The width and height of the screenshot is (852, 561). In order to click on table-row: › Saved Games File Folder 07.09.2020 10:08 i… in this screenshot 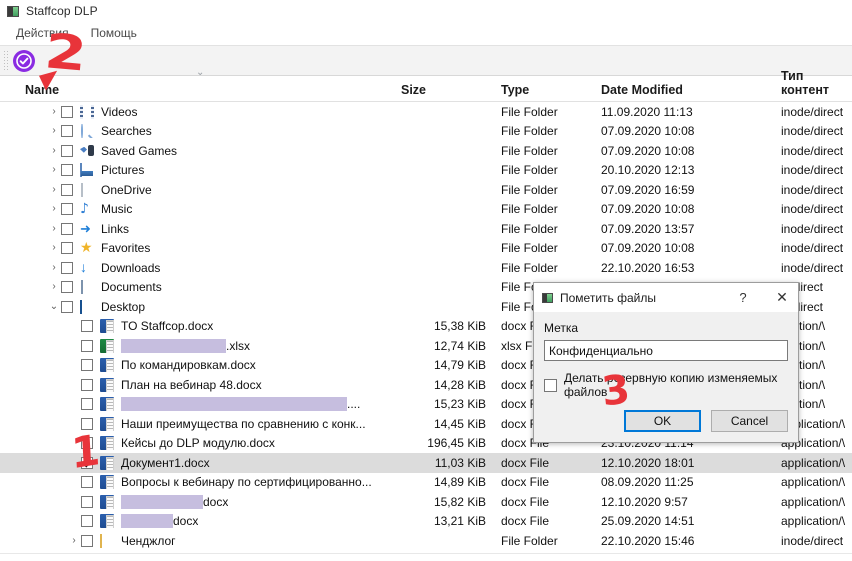, I will do `click(426, 151)`.